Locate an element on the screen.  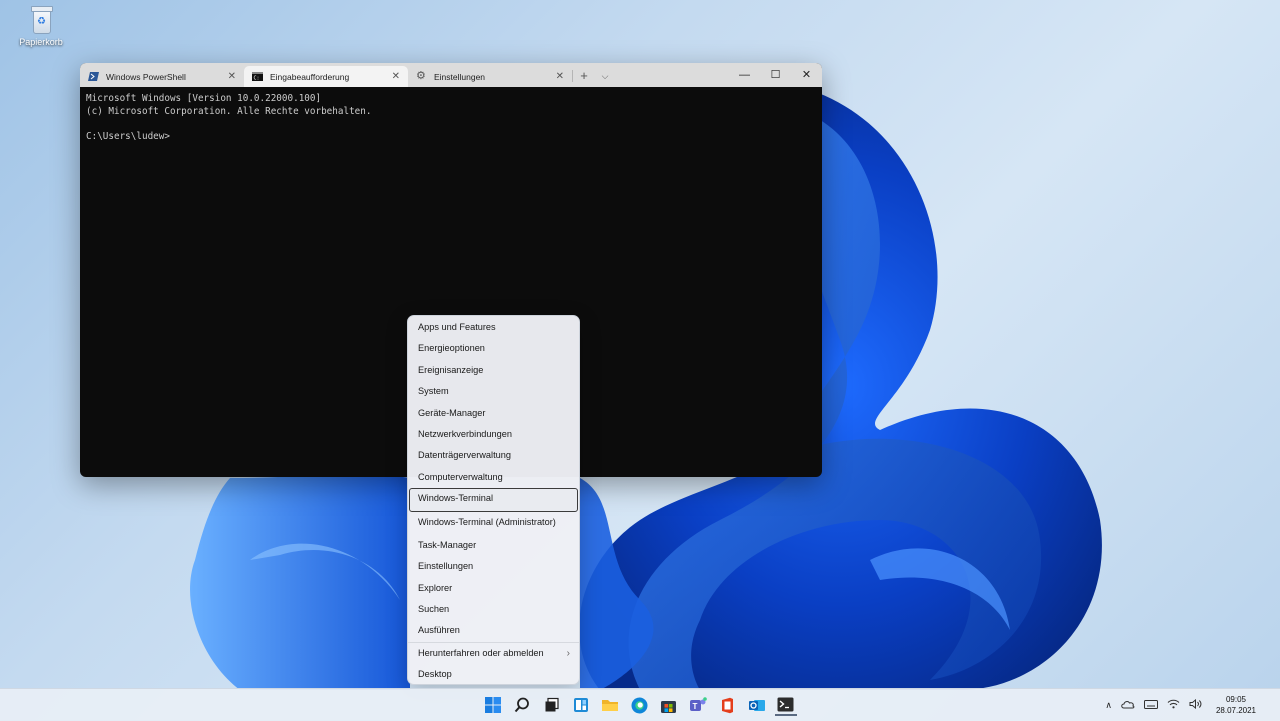
clock-date: 28.07.2021 is located at coordinates (1235, 710).